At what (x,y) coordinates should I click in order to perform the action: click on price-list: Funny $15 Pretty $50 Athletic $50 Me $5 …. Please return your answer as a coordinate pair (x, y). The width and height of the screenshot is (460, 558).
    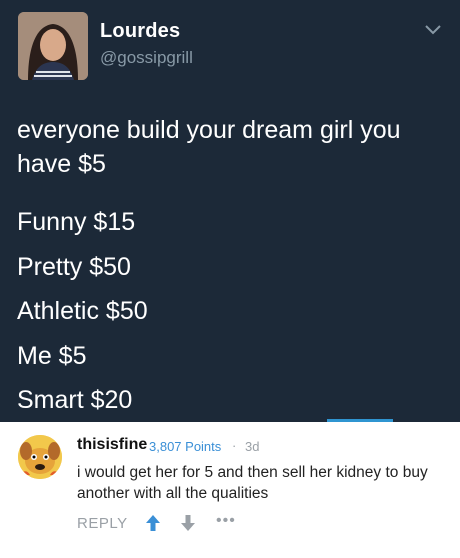
    Looking at the image, I should click on (82, 311).